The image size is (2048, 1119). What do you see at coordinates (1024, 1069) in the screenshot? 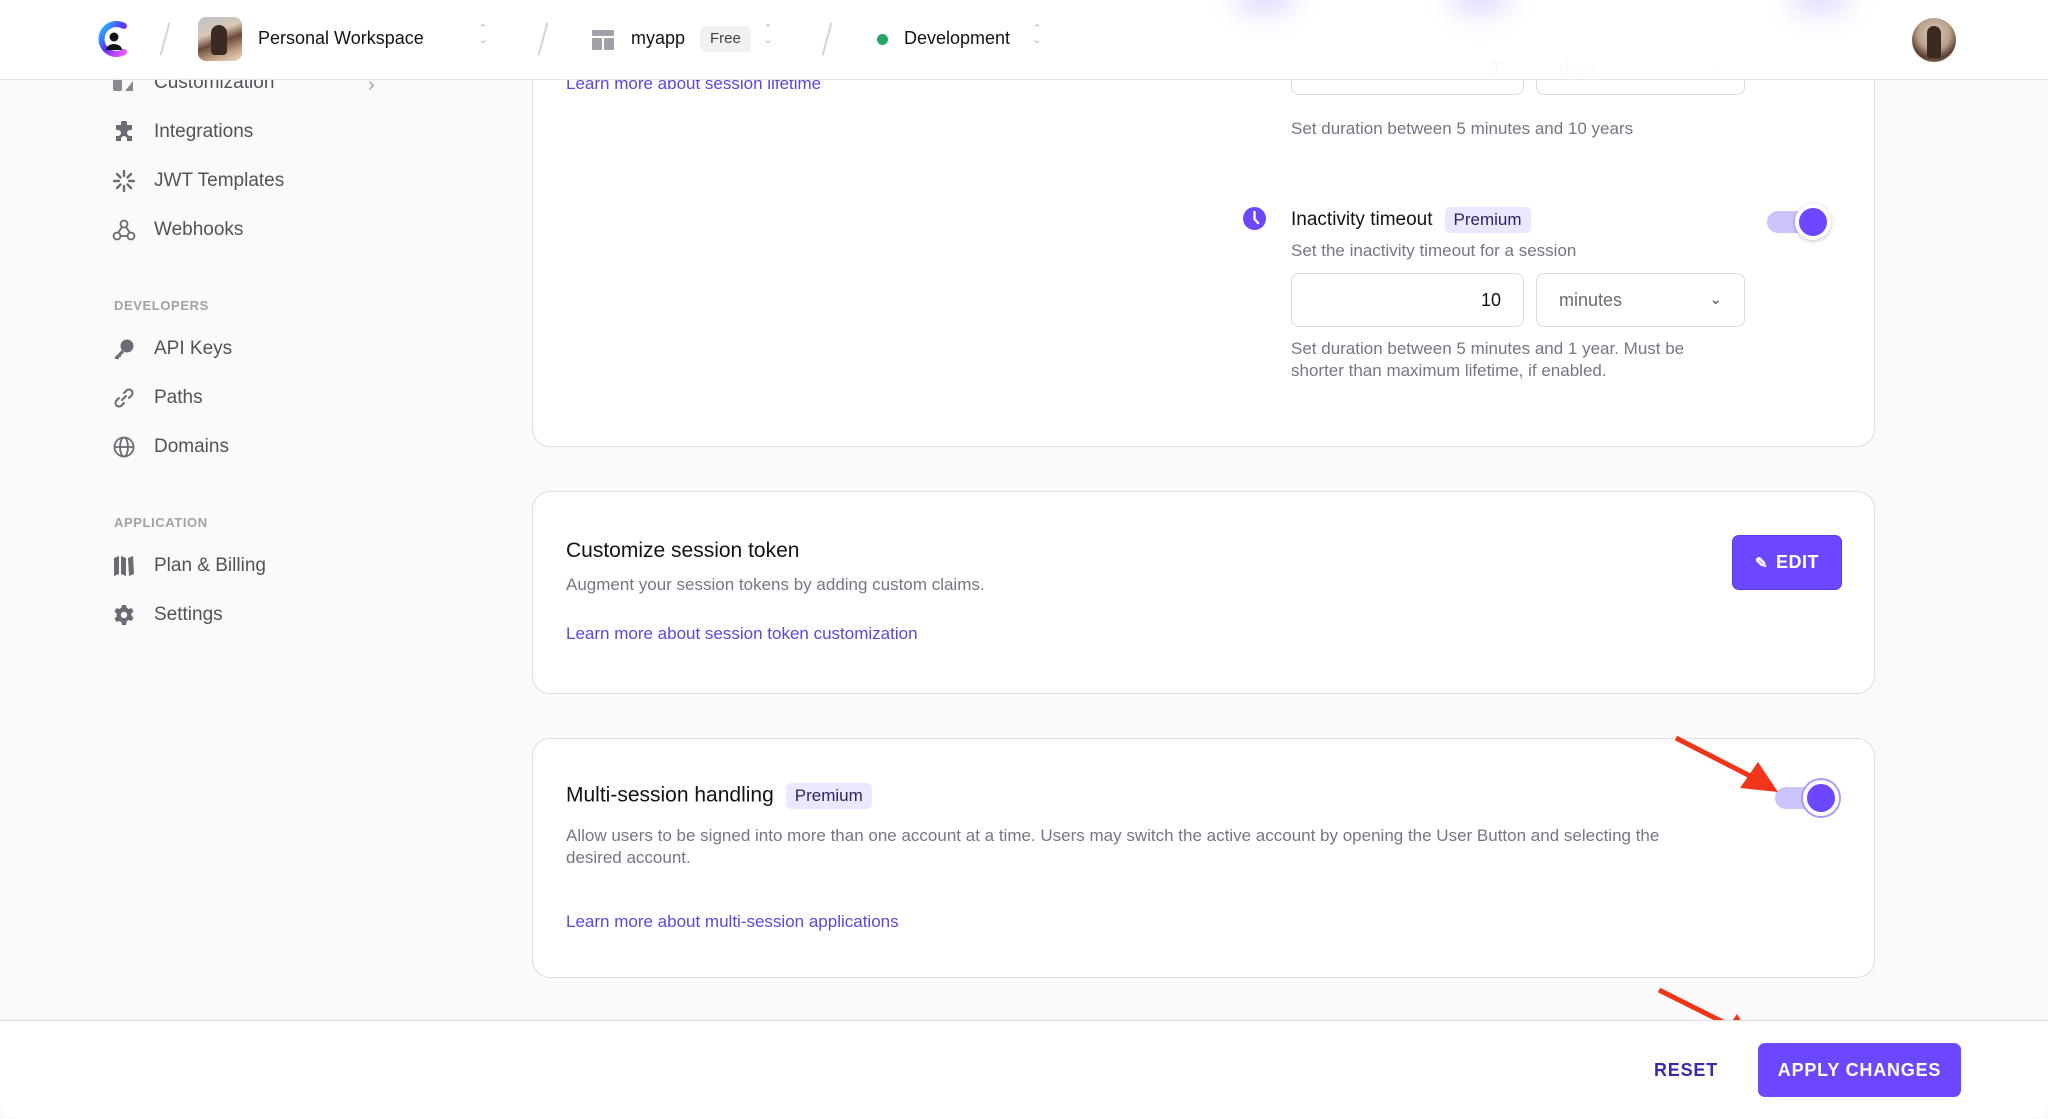
I see `action-footer` at bounding box center [1024, 1069].